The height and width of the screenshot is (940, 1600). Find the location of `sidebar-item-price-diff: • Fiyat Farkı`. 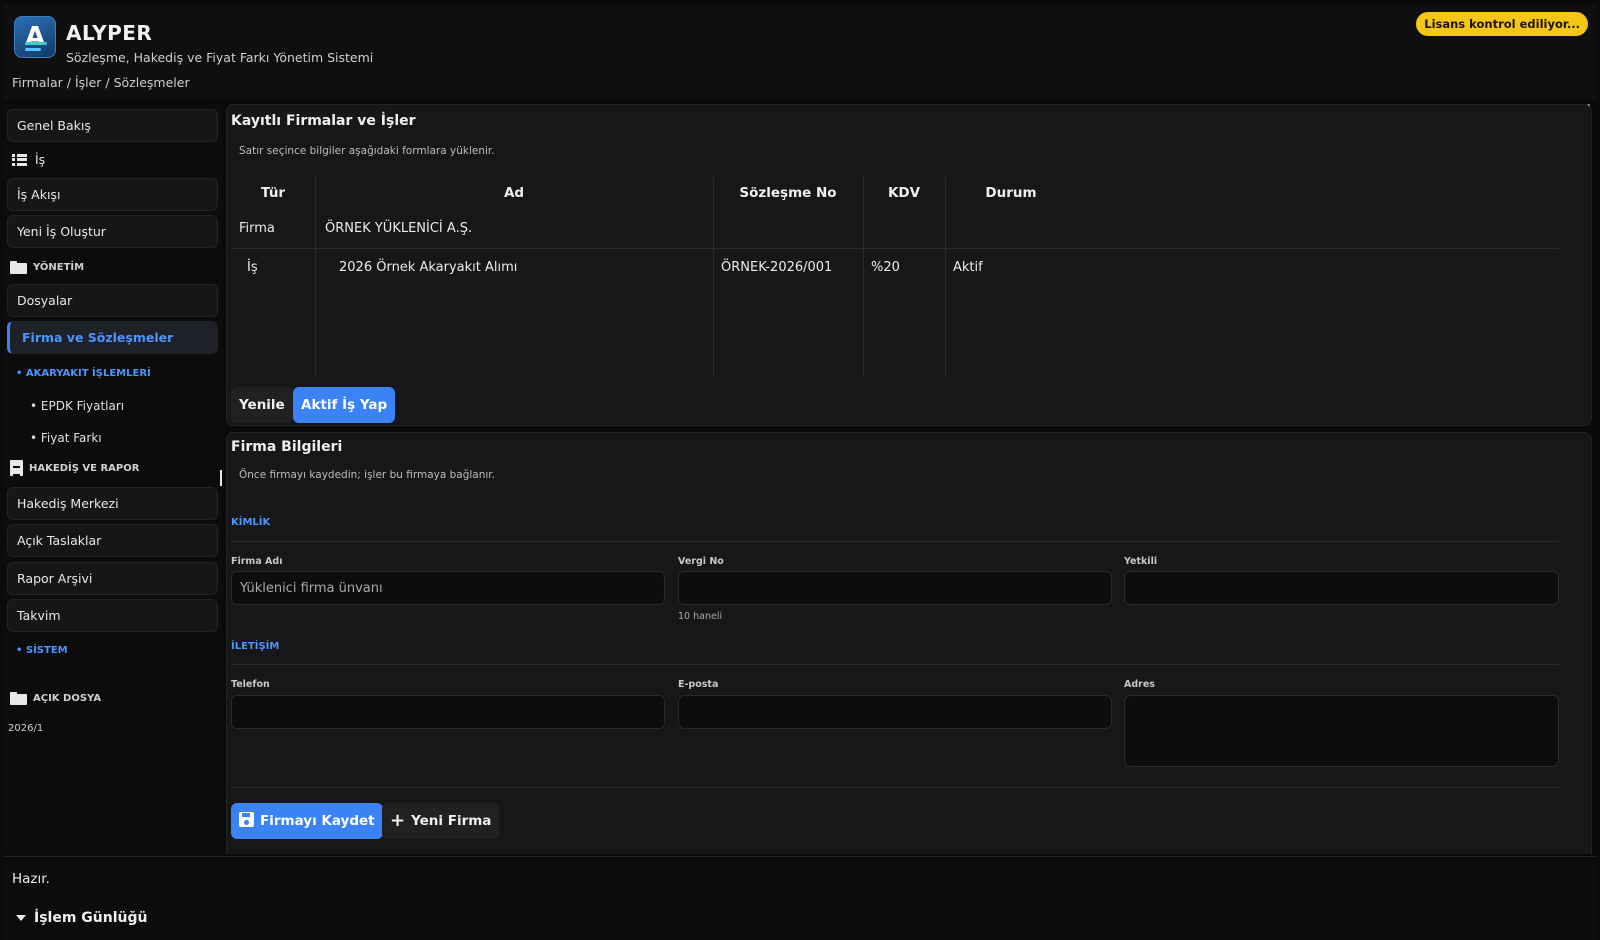

sidebar-item-price-diff: • Fiyat Farkı is located at coordinates (66, 438).